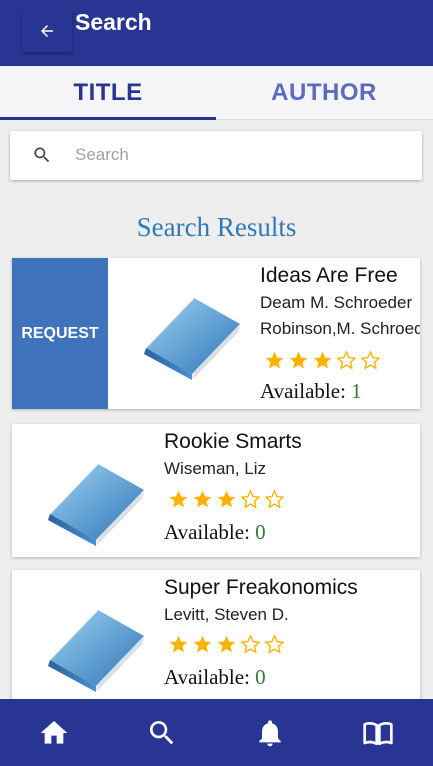  I want to click on book-author: Wiseman, Liz, so click(215, 468).